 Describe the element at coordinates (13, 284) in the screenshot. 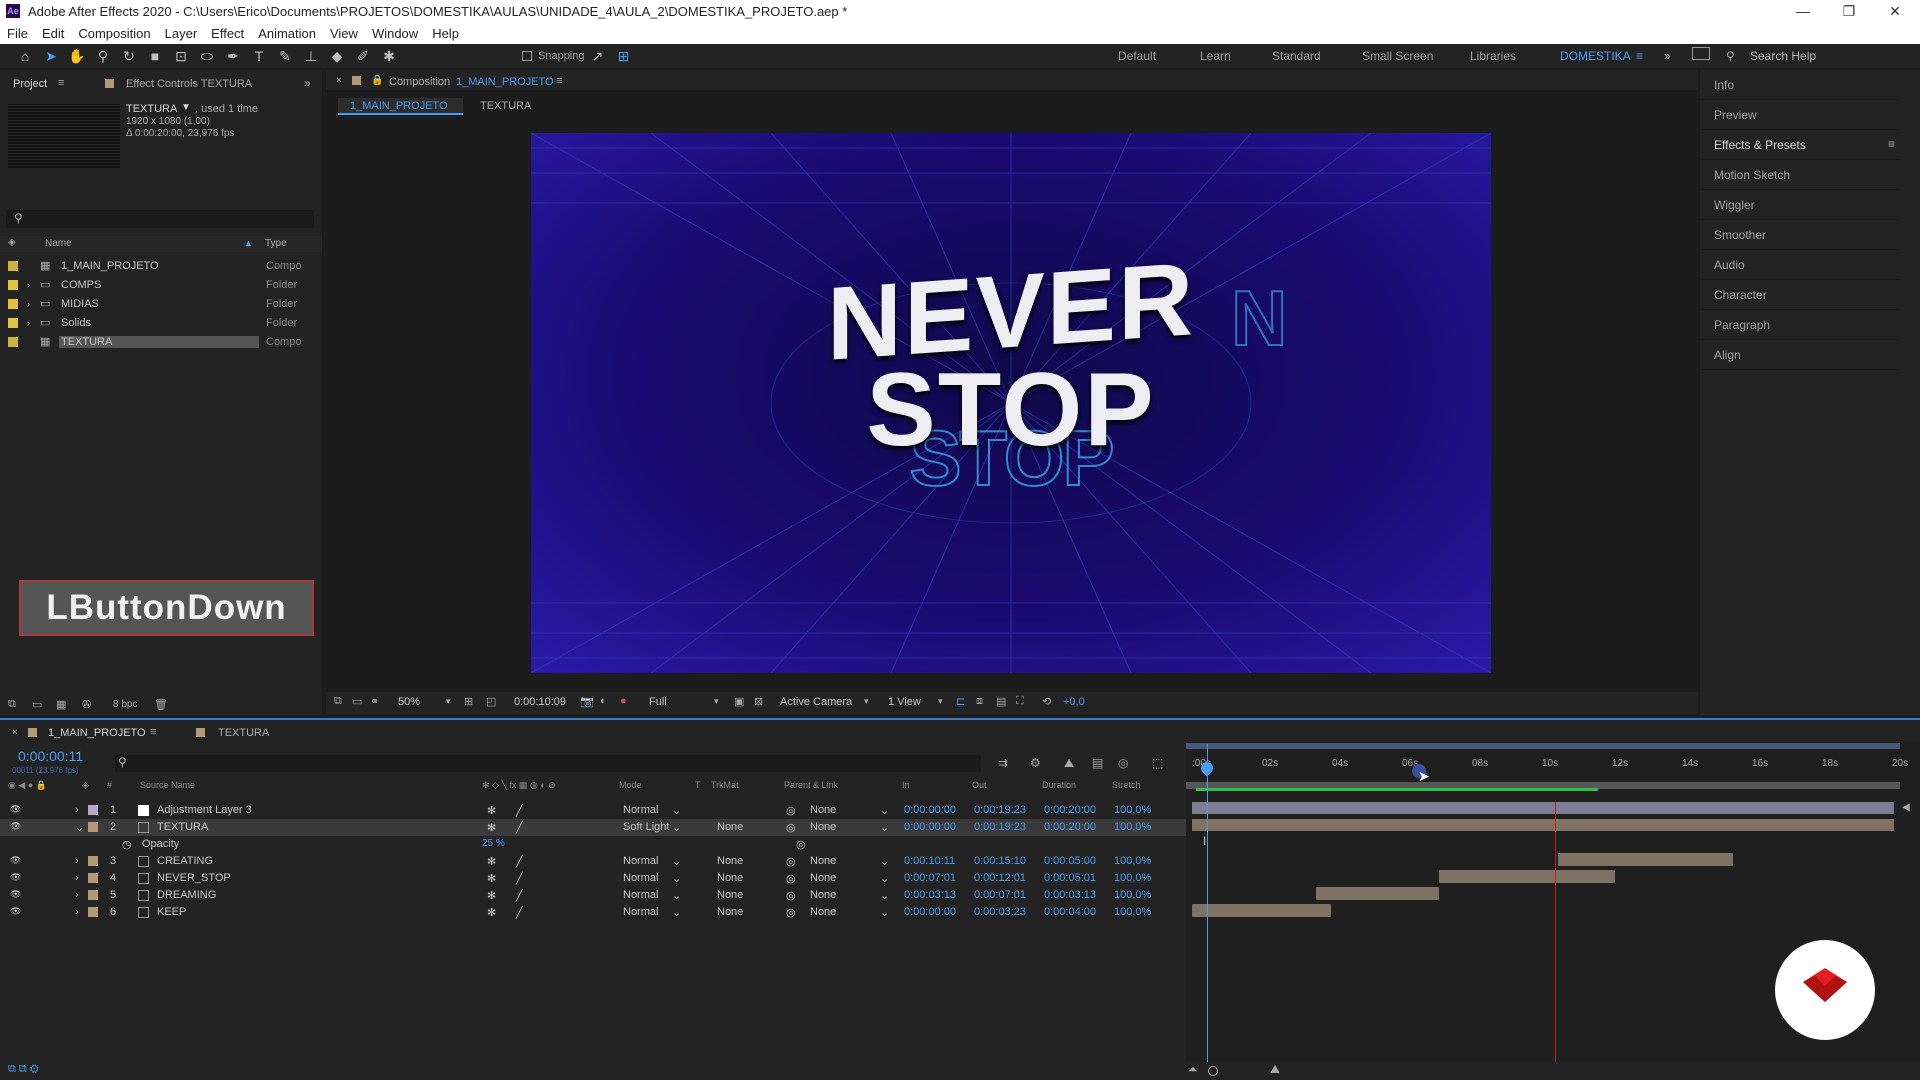

I see `label-swatch` at that location.